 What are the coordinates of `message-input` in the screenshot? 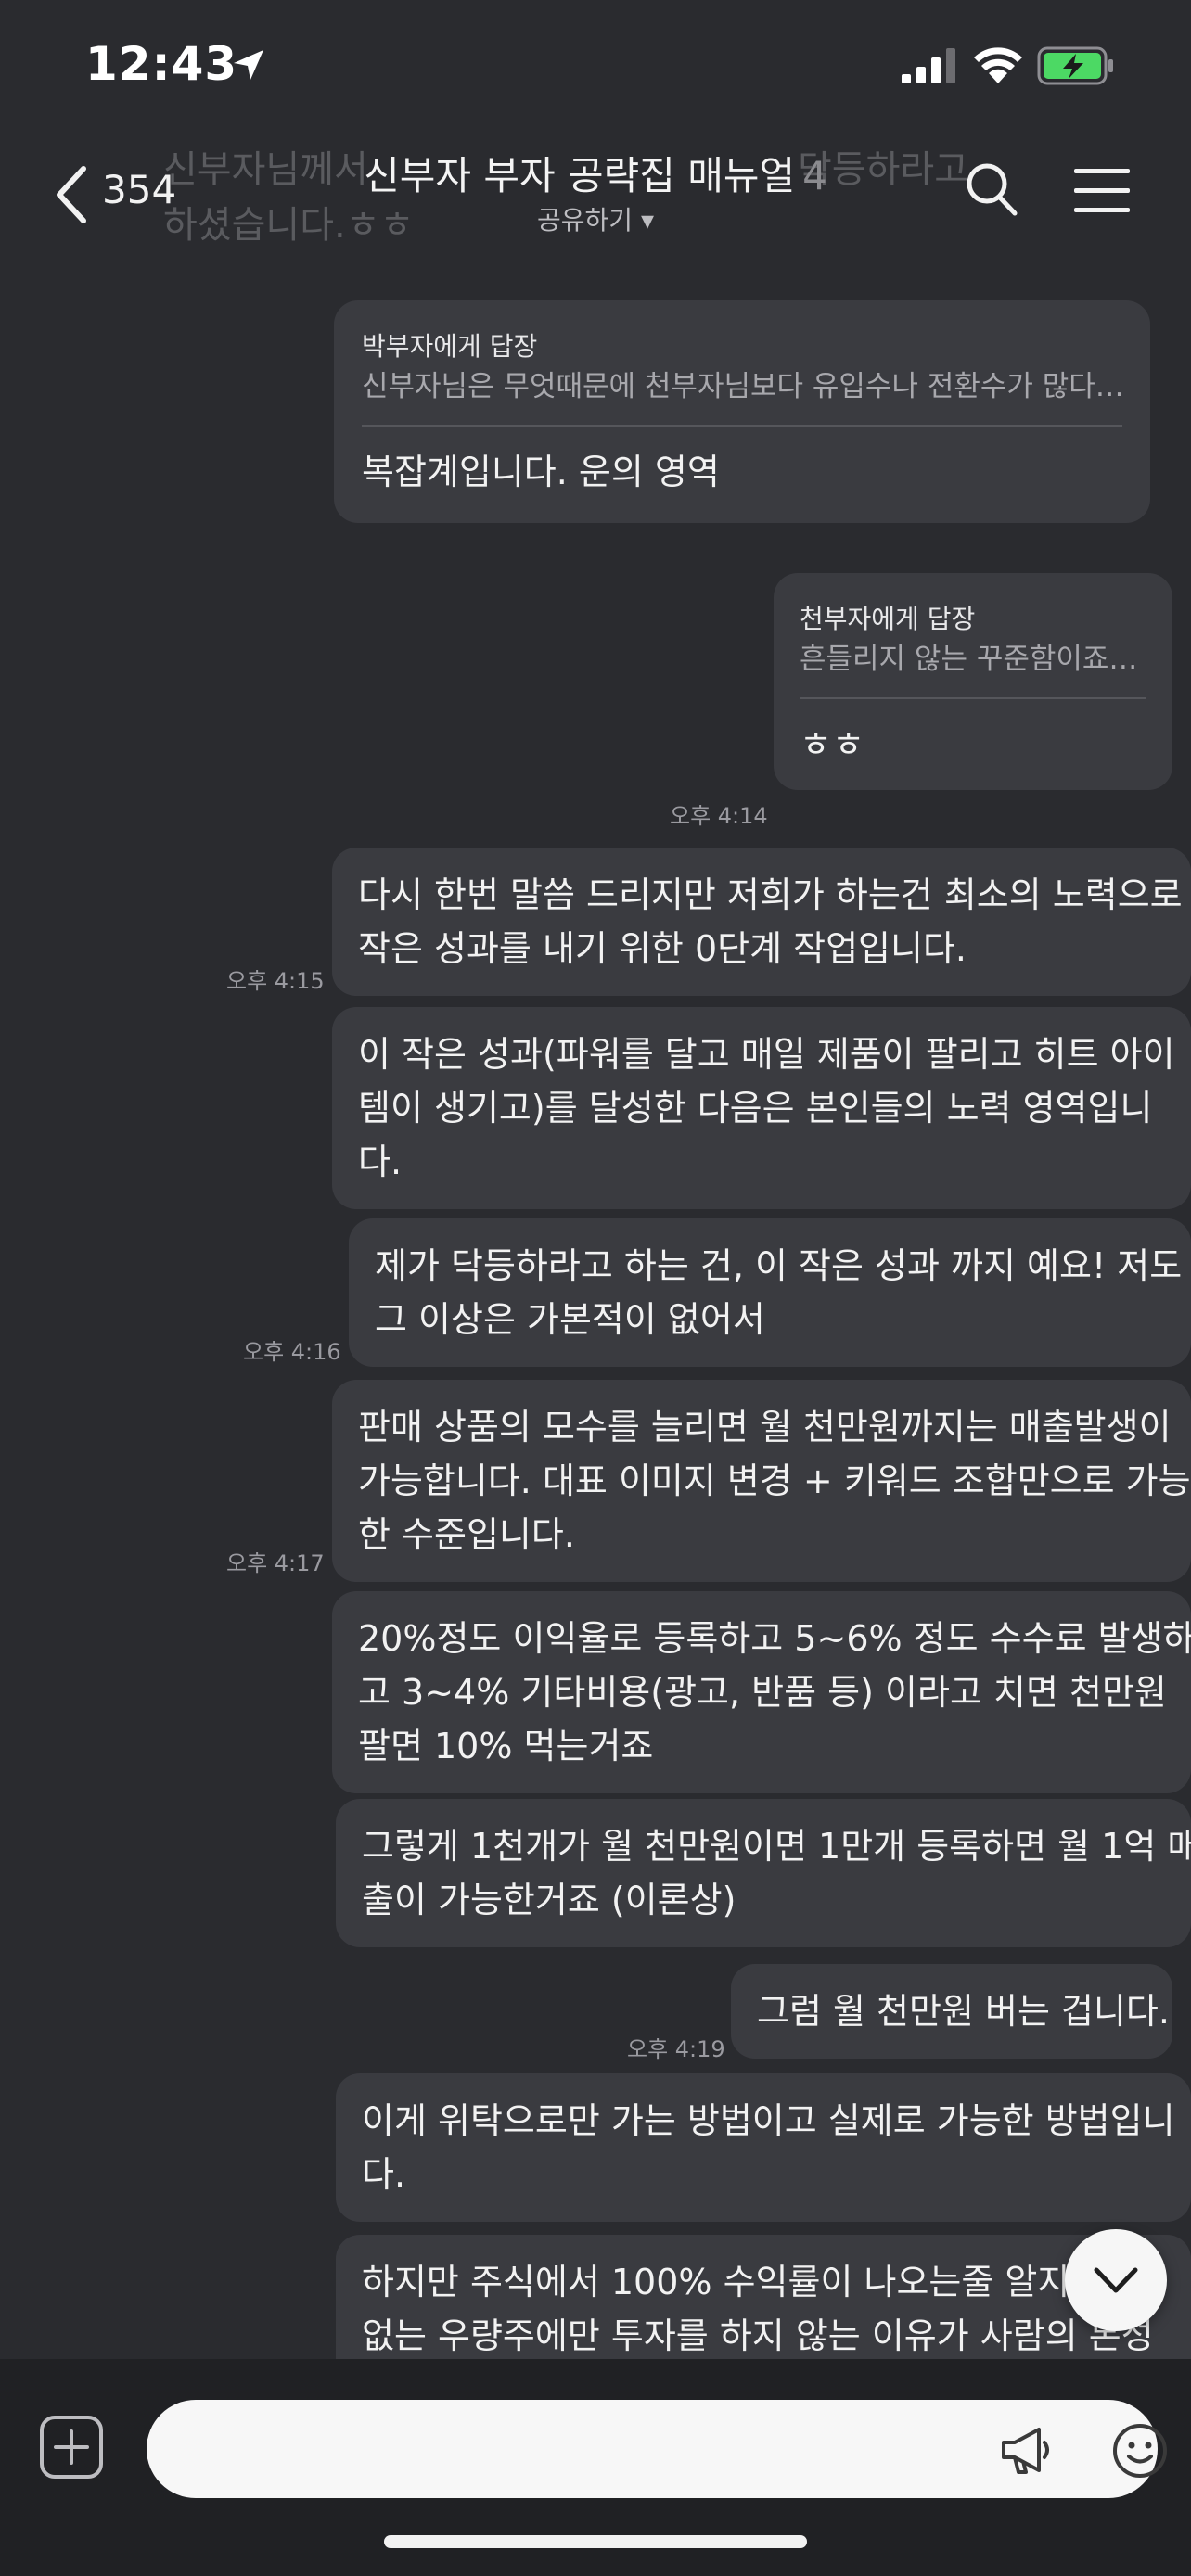 It's located at (555, 2449).